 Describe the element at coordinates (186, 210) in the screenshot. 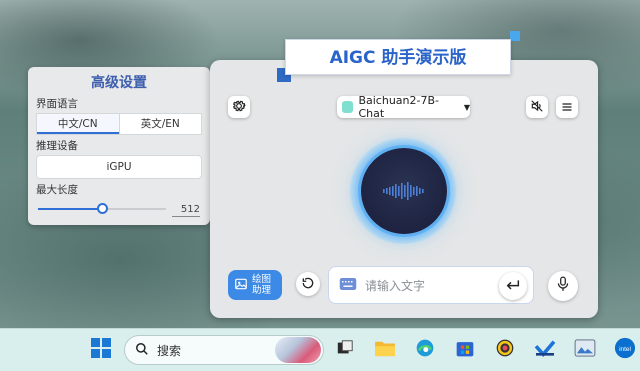

I see `max-length-value: 512` at that location.